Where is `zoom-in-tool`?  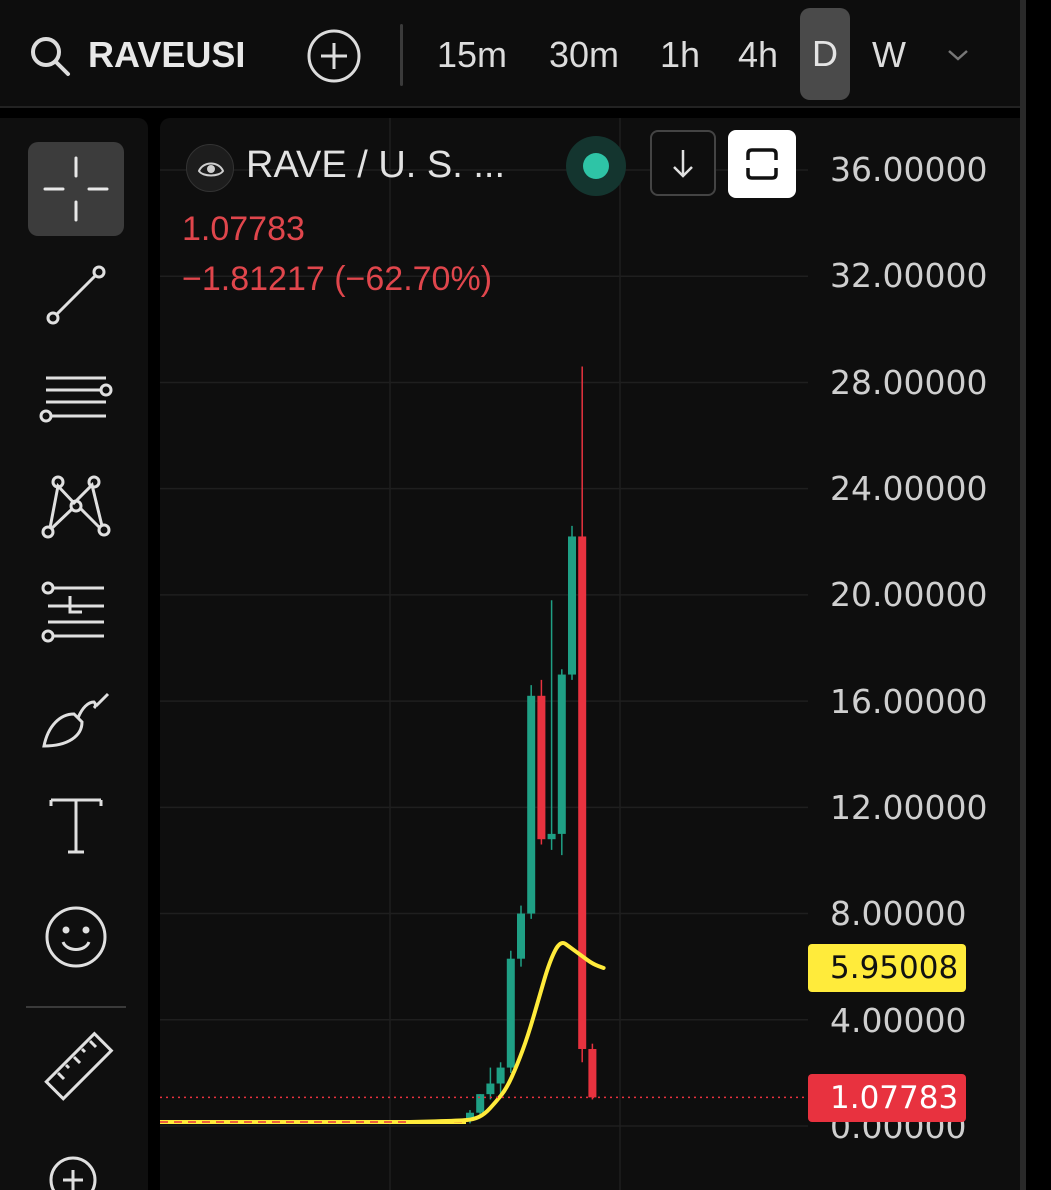 zoom-in-tool is located at coordinates (76, 1159).